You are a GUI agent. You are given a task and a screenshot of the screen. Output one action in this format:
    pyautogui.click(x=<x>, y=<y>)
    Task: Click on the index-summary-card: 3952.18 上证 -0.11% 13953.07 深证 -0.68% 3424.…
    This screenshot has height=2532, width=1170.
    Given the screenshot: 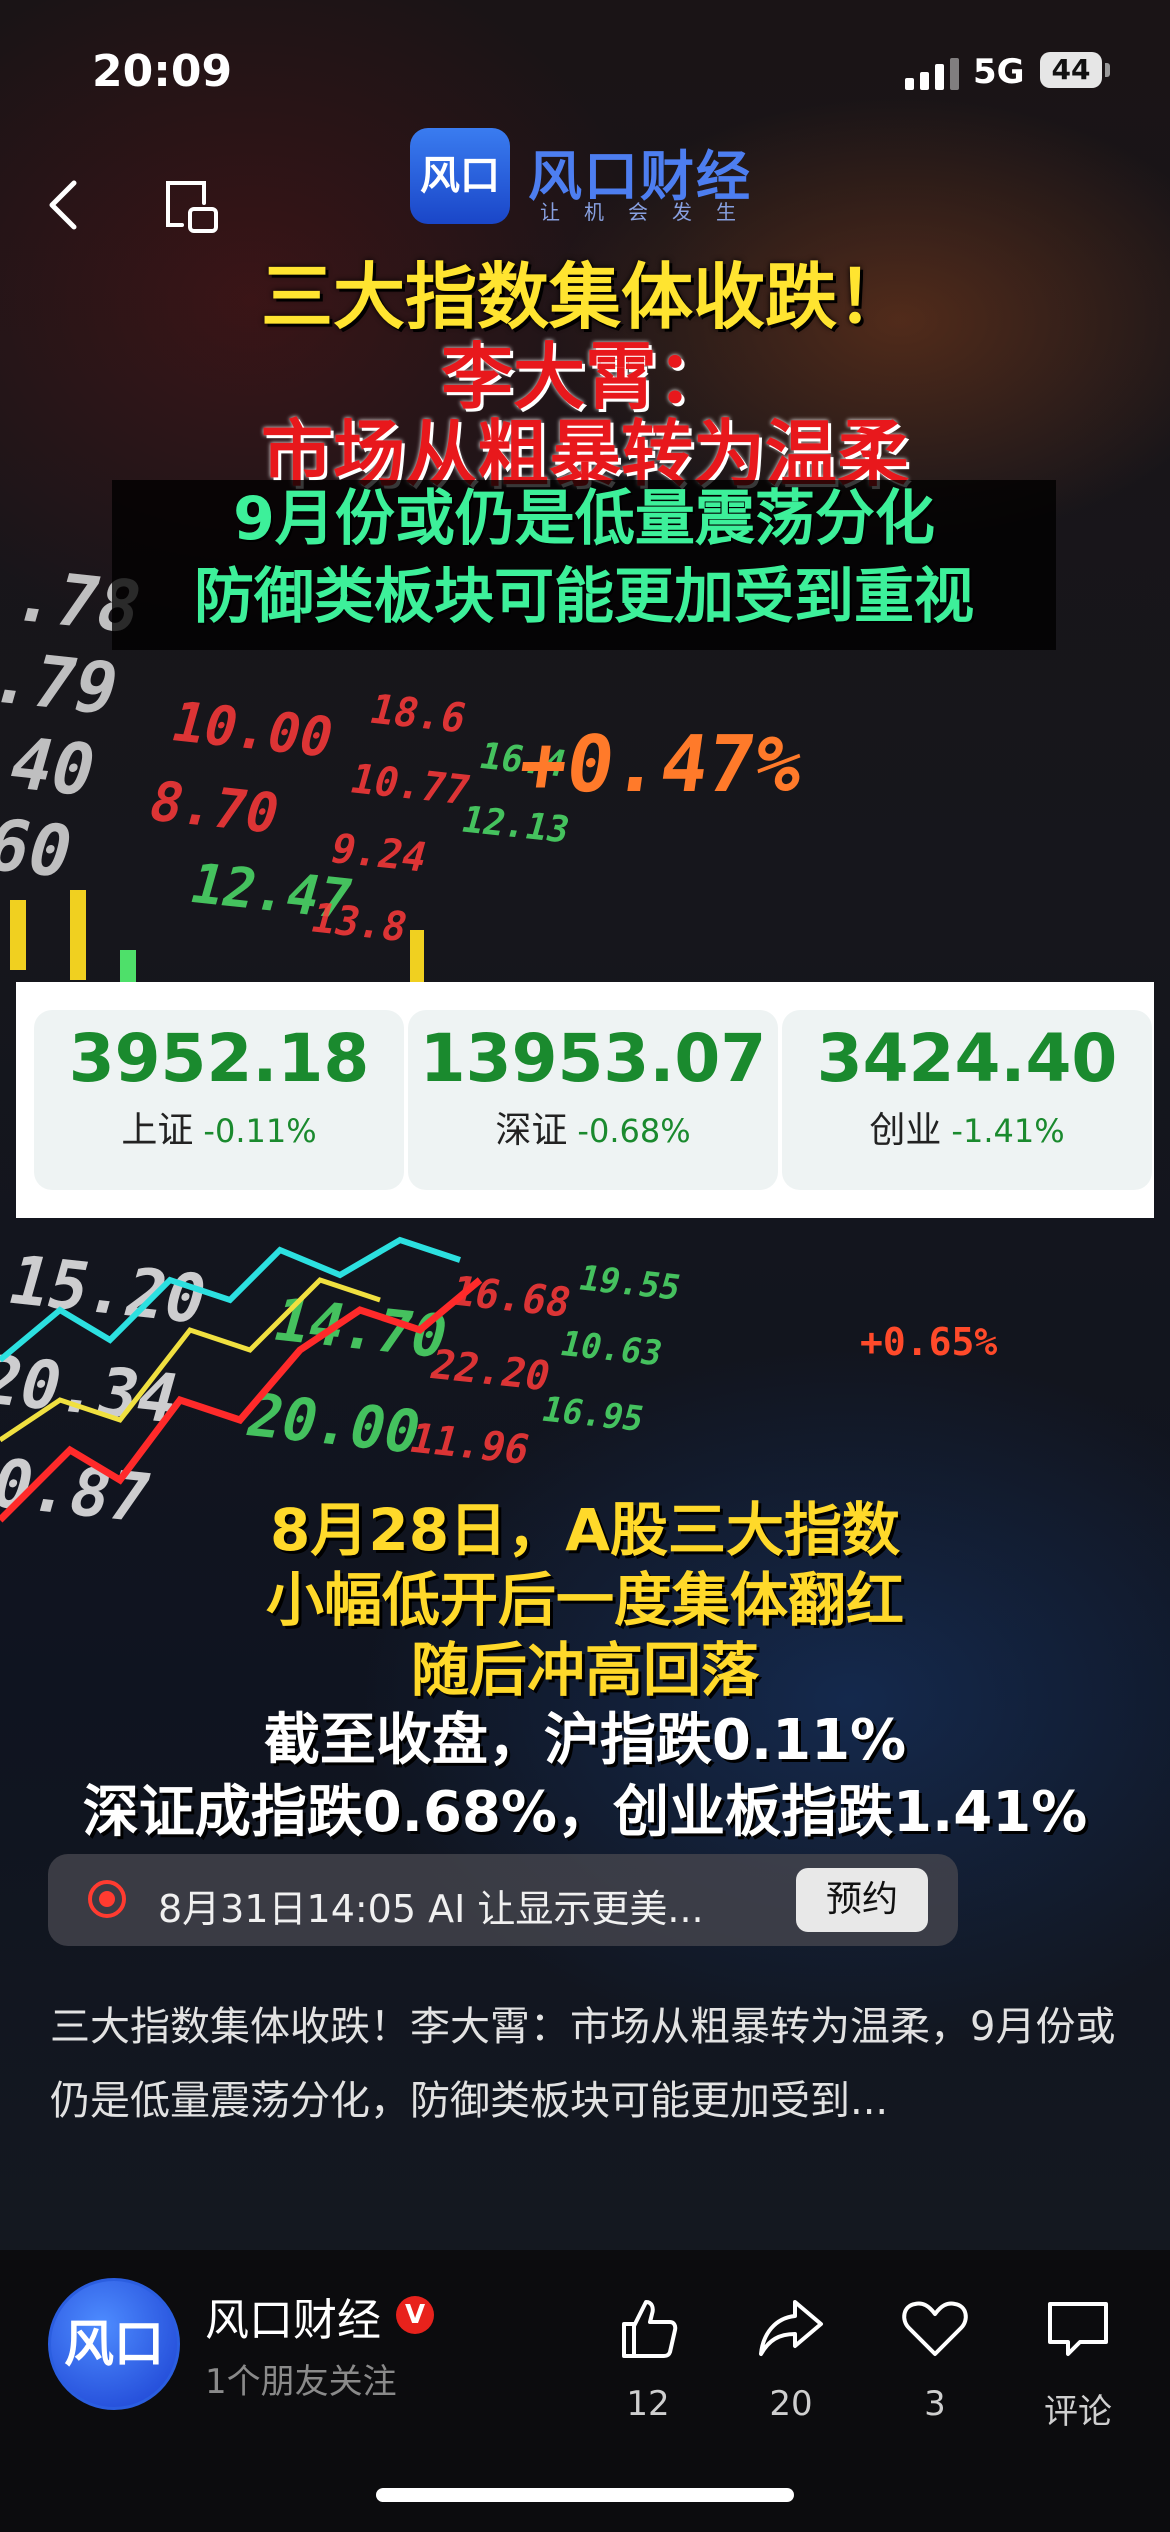 What is the action you would take?
    pyautogui.click(x=585, y=1100)
    